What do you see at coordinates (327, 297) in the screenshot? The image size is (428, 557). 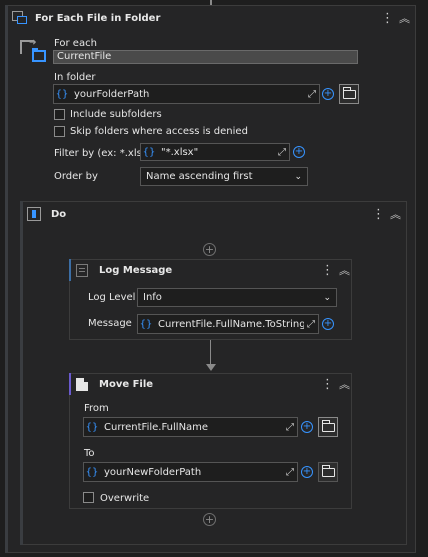 I see `log-level-chevron-icon: ⌄` at bounding box center [327, 297].